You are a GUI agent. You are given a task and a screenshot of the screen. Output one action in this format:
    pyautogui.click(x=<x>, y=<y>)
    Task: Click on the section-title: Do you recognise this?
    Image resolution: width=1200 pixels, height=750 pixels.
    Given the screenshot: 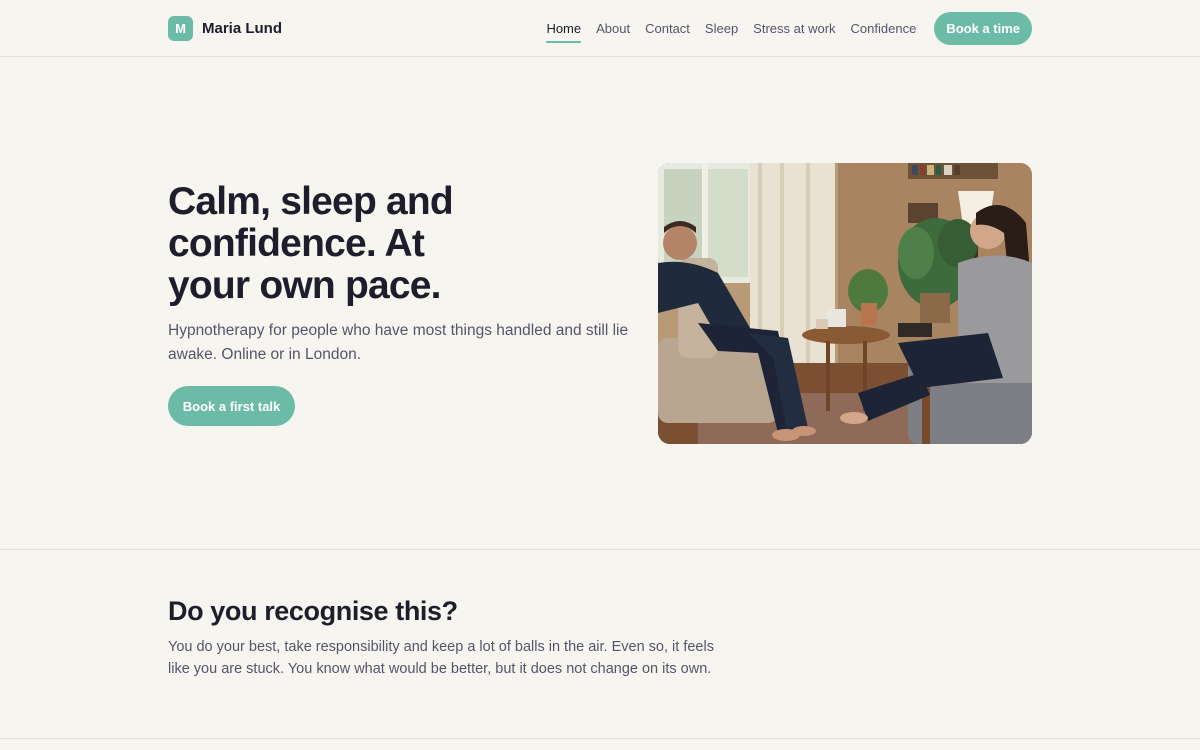 What is the action you would take?
    pyautogui.click(x=313, y=611)
    